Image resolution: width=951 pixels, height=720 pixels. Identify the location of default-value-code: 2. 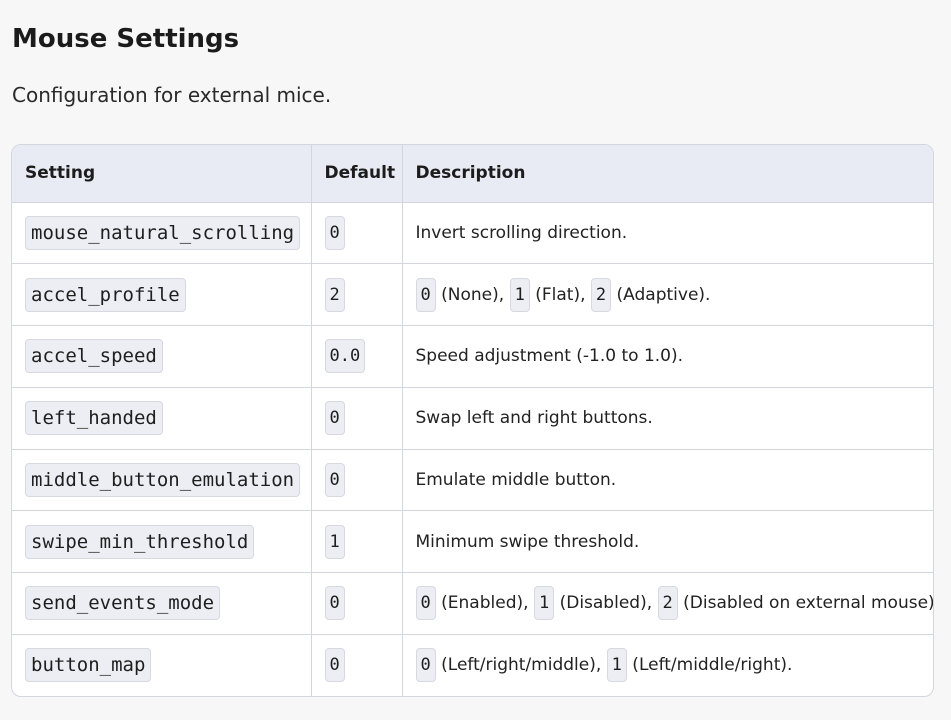
(334, 294).